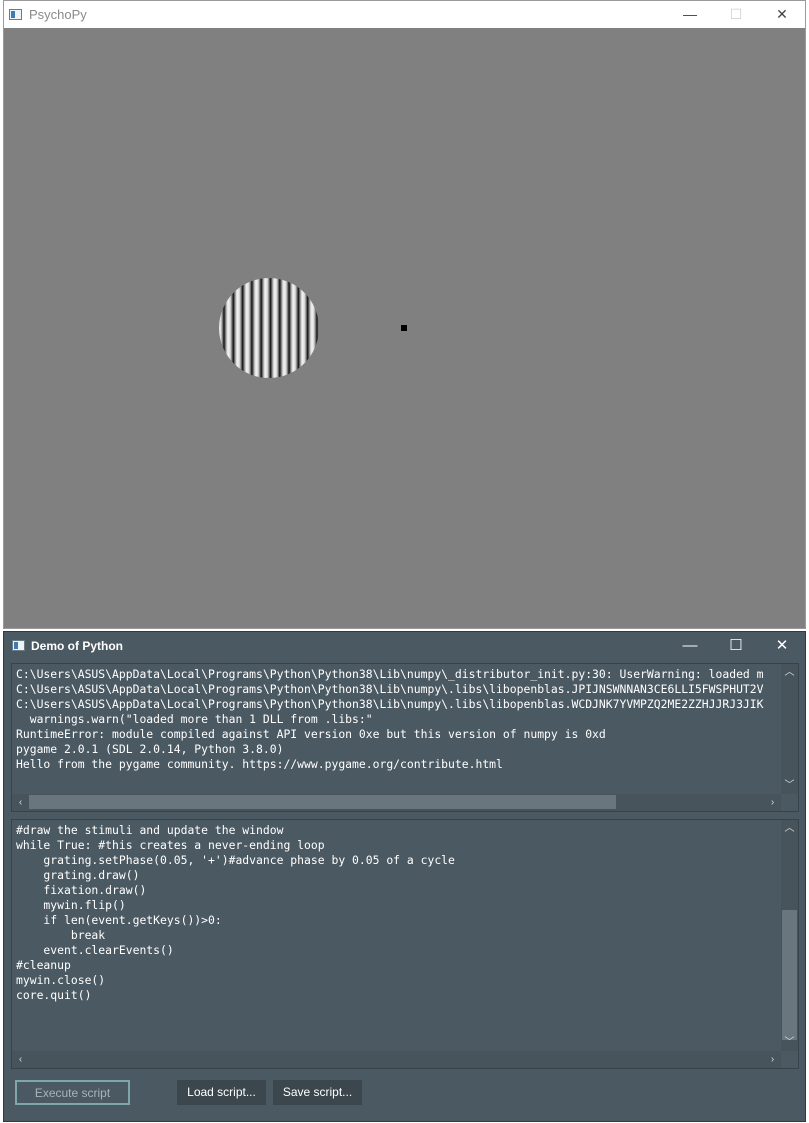 Image resolution: width=809 pixels, height=1123 pixels. Describe the element at coordinates (43, 965) in the screenshot. I see `code-line: #cleanup` at that location.